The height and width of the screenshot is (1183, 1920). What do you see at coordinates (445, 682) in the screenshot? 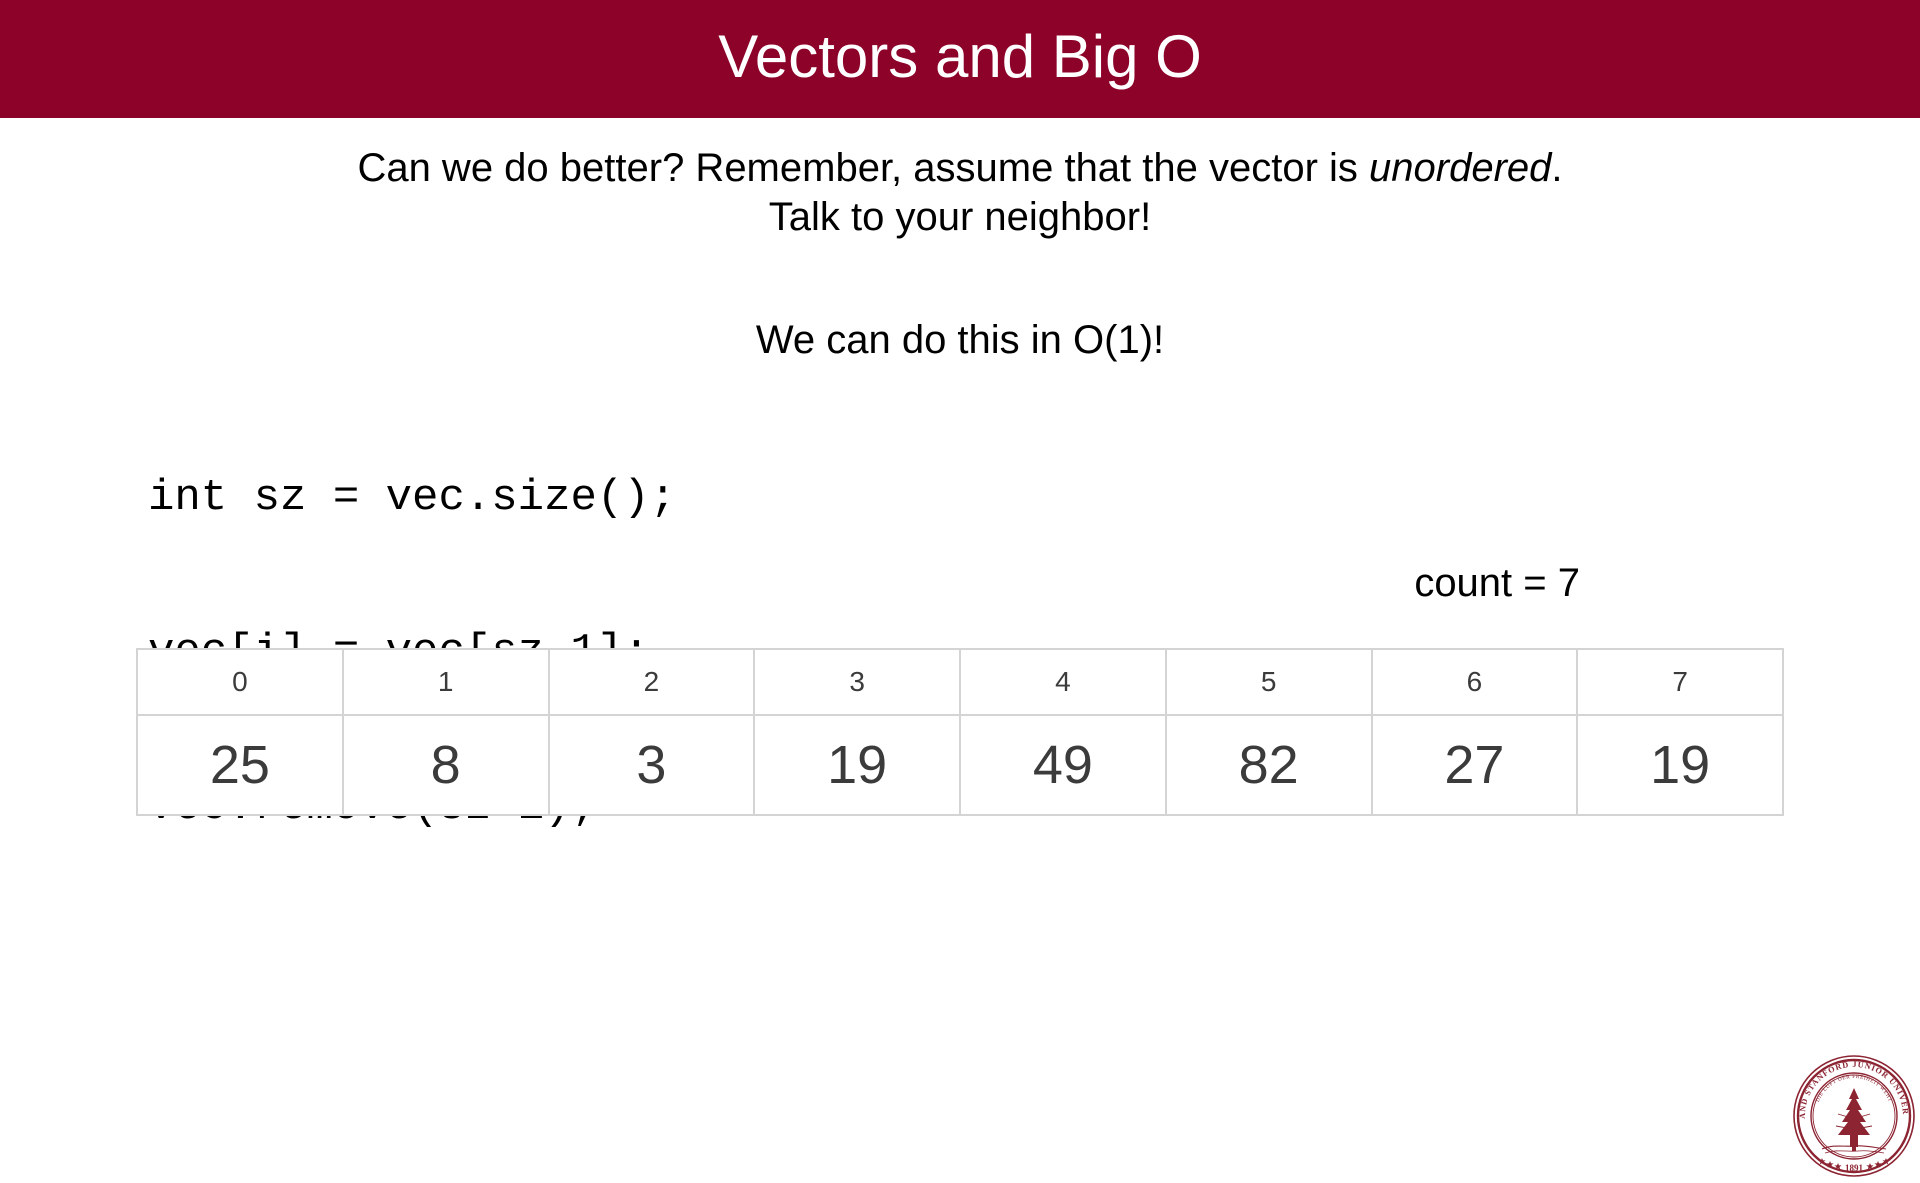
I see `vector-index-cell: 1` at bounding box center [445, 682].